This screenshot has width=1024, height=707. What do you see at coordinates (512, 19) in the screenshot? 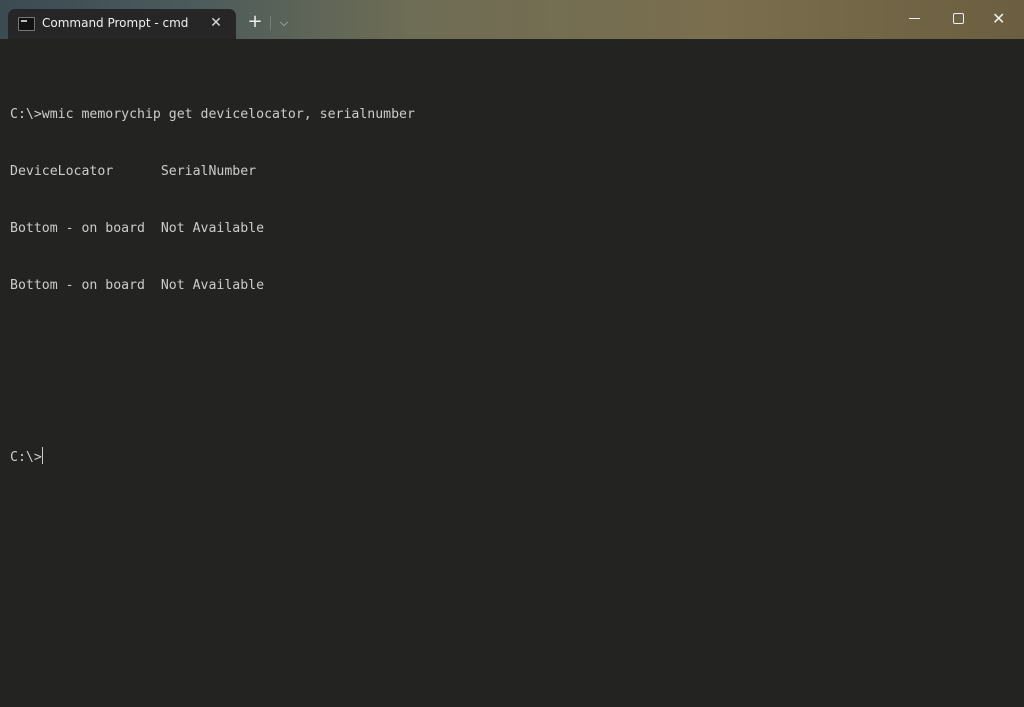
I see `title-bar: Command Prompt - cmd ✕ + ⌵ ✕` at bounding box center [512, 19].